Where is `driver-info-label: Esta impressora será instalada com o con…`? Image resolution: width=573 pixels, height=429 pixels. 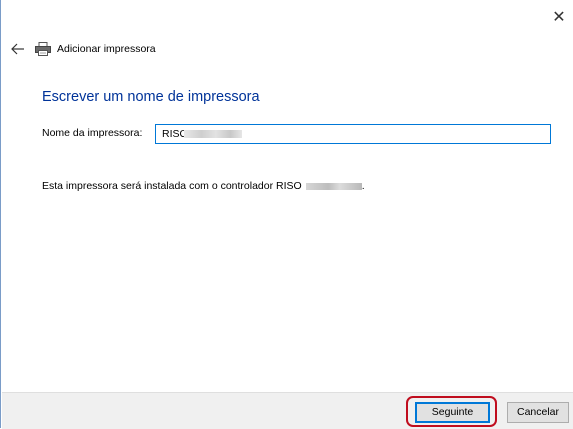 driver-info-label: Esta impressora será instalada com o con… is located at coordinates (172, 186).